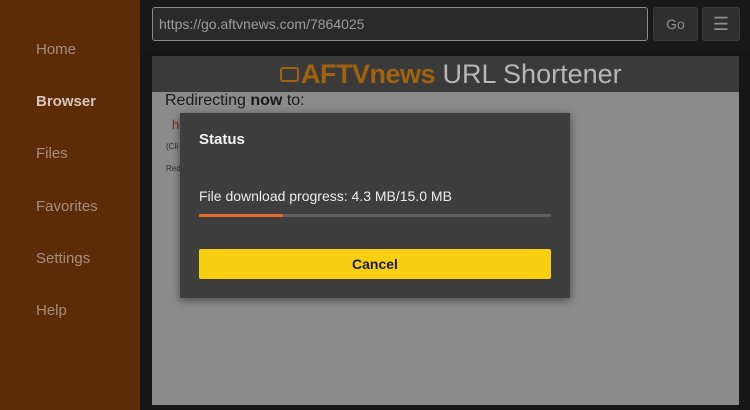 The image size is (750, 410). I want to click on download-progress-fill, so click(241, 215).